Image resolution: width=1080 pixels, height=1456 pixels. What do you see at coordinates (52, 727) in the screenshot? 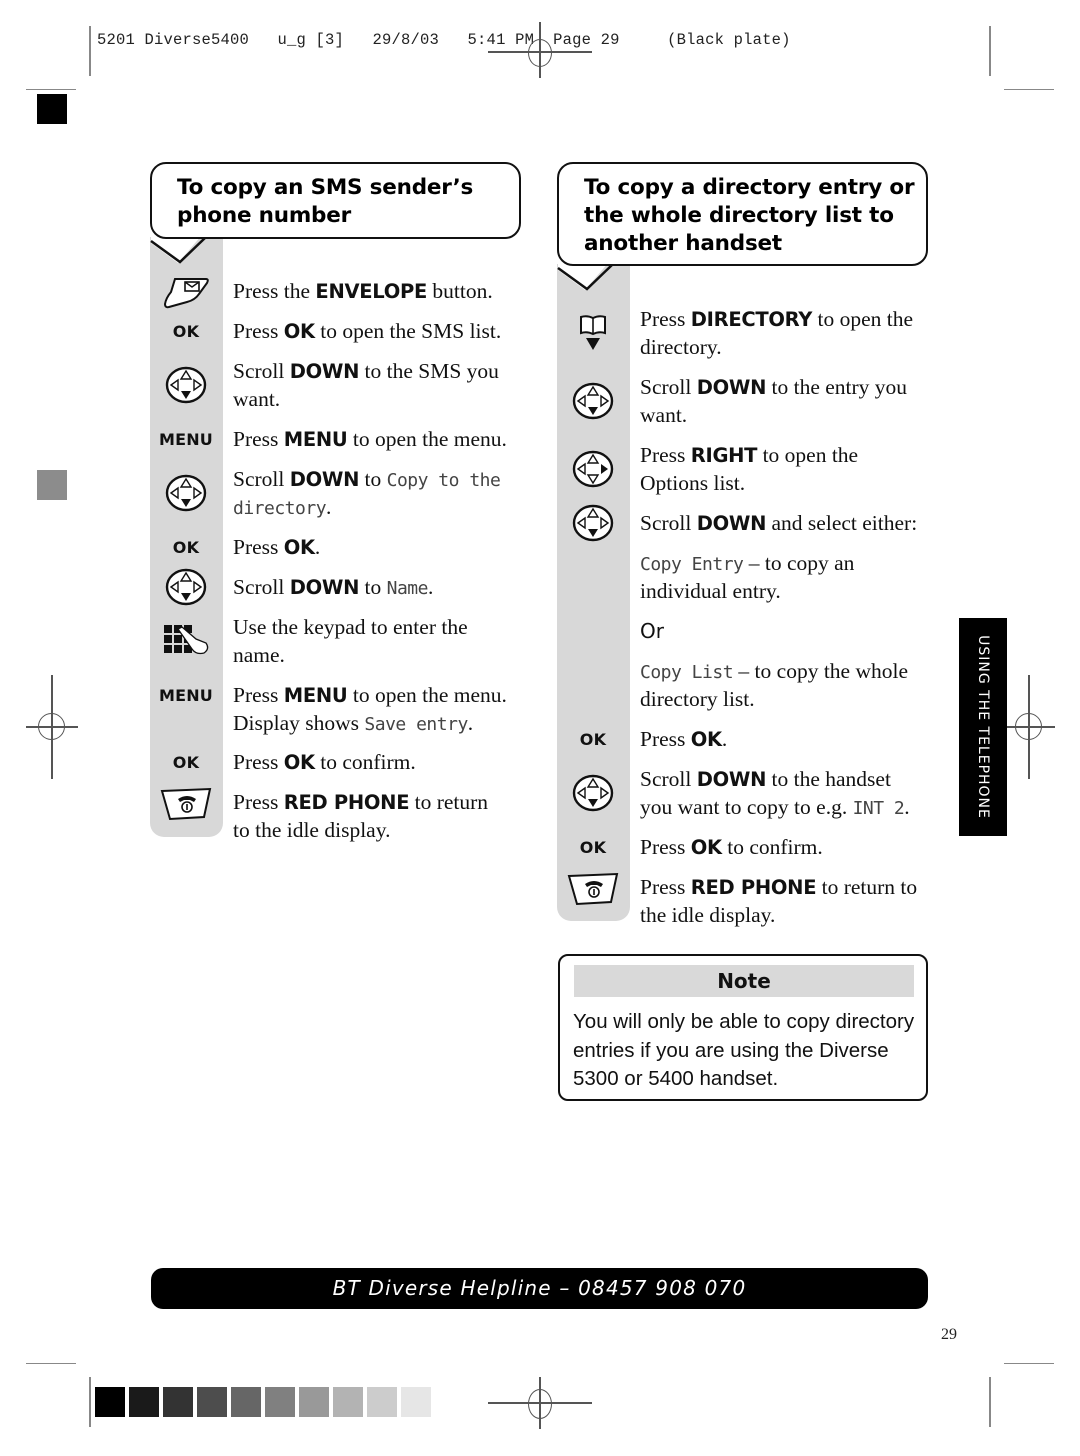
I see `registration-mark-left` at bounding box center [52, 727].